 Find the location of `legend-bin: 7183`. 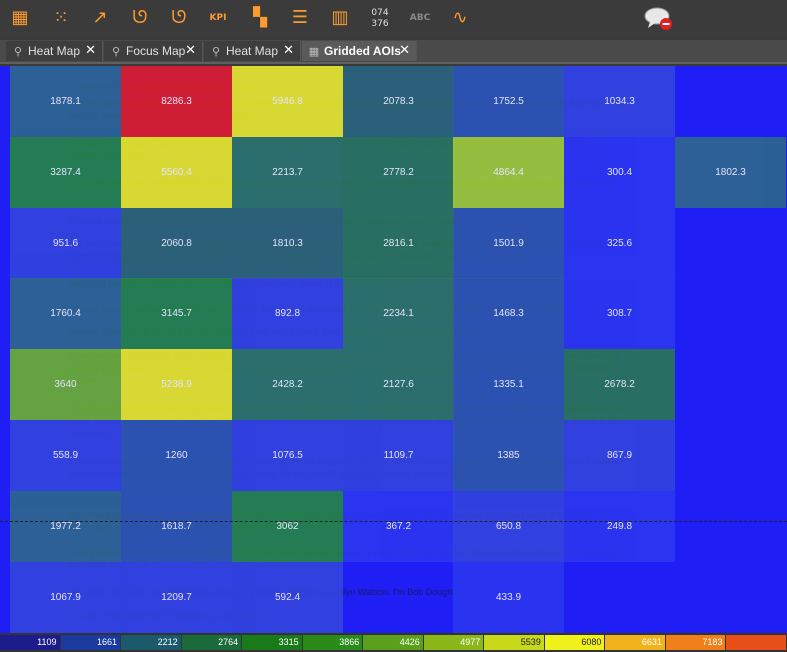

legend-bin: 7183 is located at coordinates (695, 642).